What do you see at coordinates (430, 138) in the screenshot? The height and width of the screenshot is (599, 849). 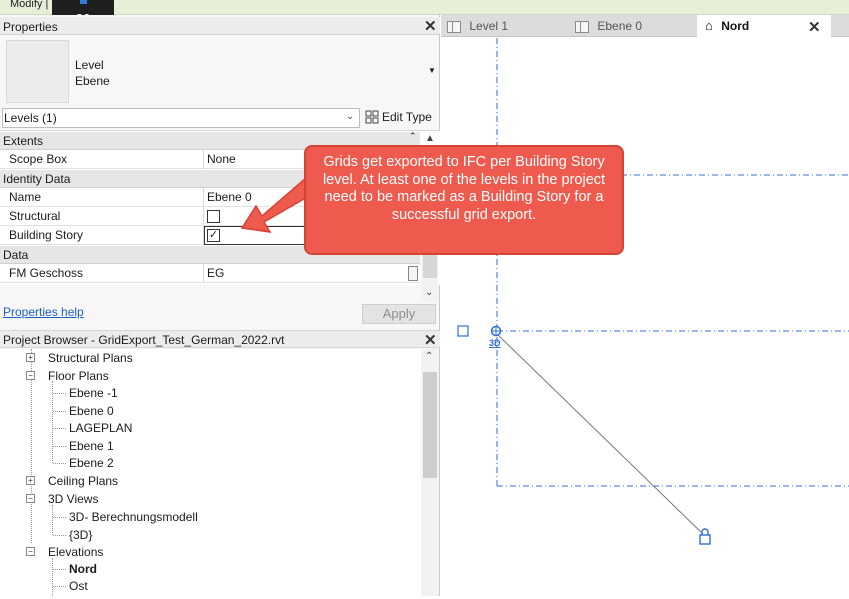 I see `scroll-up-icon: ▲` at bounding box center [430, 138].